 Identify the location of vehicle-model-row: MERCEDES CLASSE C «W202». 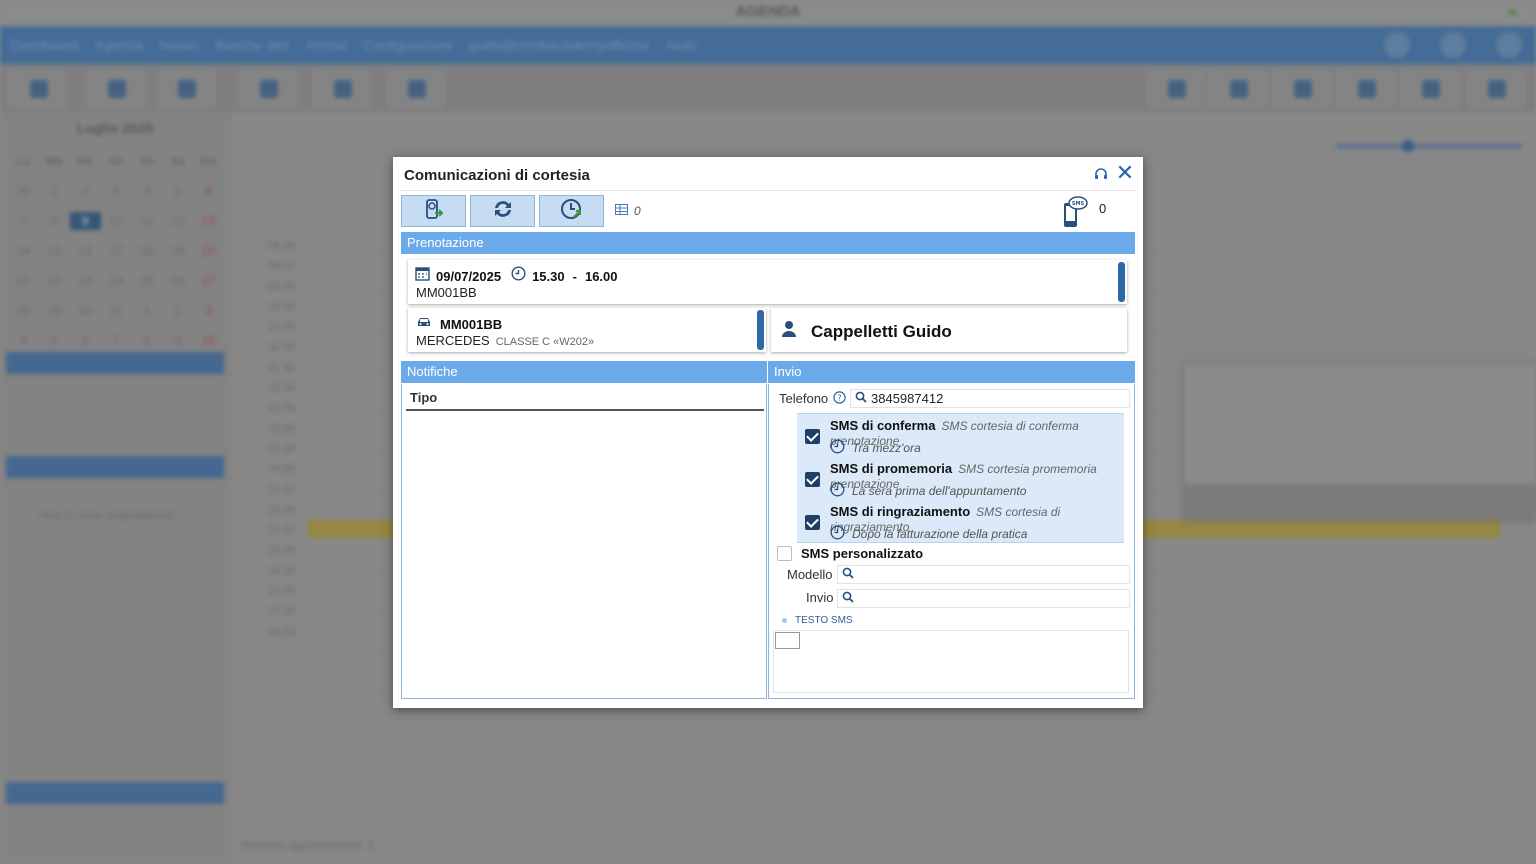
(505, 340).